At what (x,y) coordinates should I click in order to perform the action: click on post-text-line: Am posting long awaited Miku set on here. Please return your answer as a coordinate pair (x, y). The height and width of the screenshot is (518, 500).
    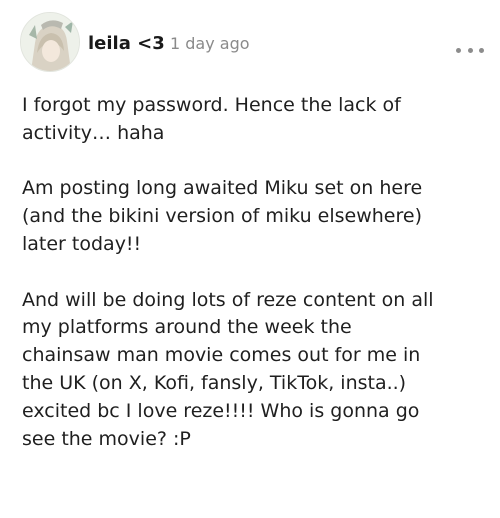
    Looking at the image, I should click on (222, 188).